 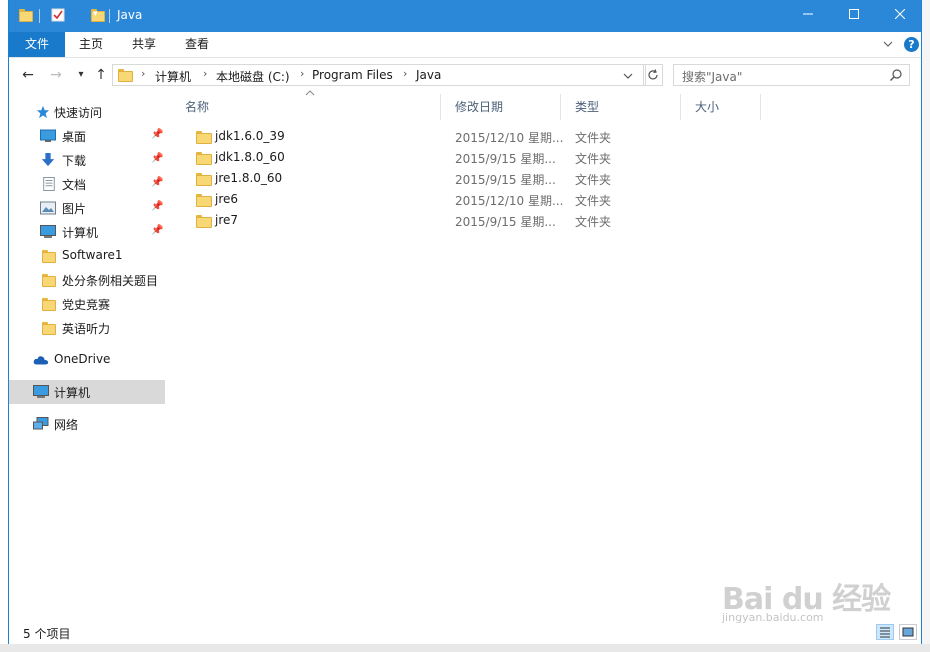 I want to click on nav-item-downloads: 下载 📌, so click(x=87, y=160).